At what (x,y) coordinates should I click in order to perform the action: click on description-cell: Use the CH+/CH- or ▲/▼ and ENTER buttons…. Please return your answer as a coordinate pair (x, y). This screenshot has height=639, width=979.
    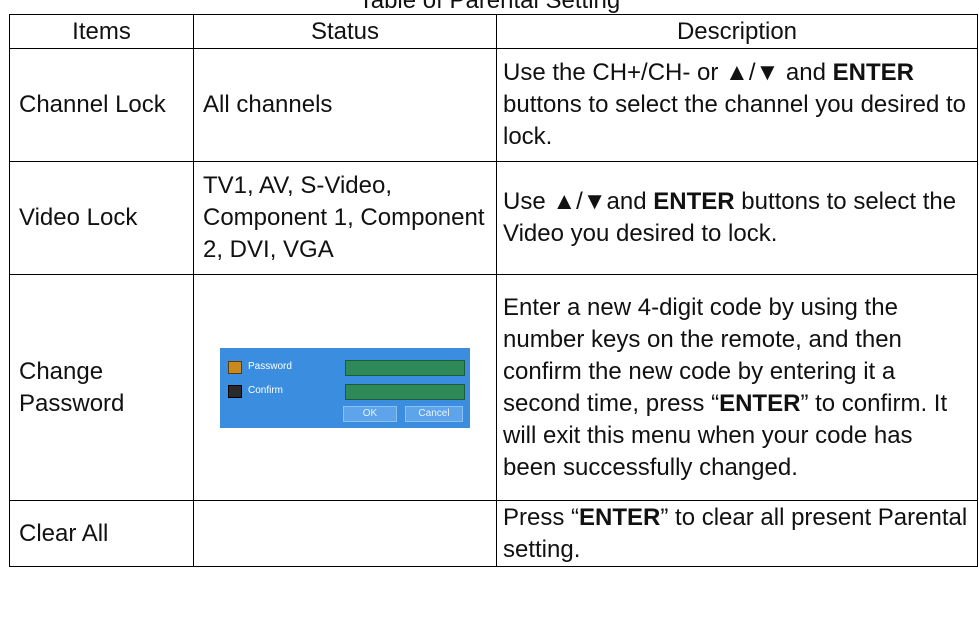
    Looking at the image, I should click on (737, 105).